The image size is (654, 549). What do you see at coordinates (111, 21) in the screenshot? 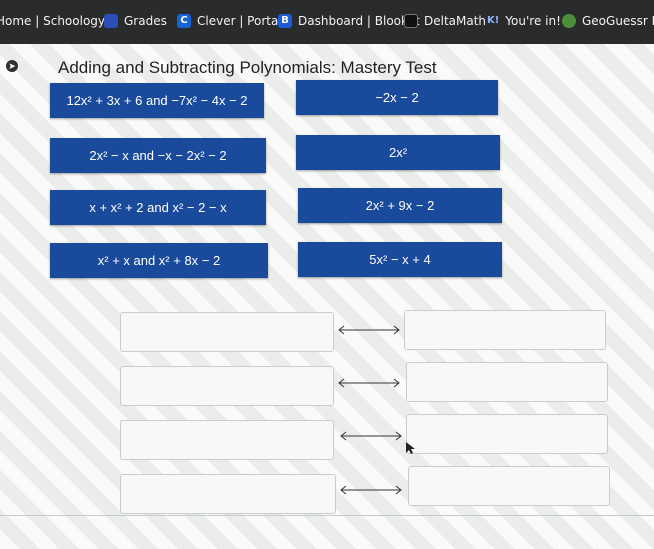
I see `grades-icon` at bounding box center [111, 21].